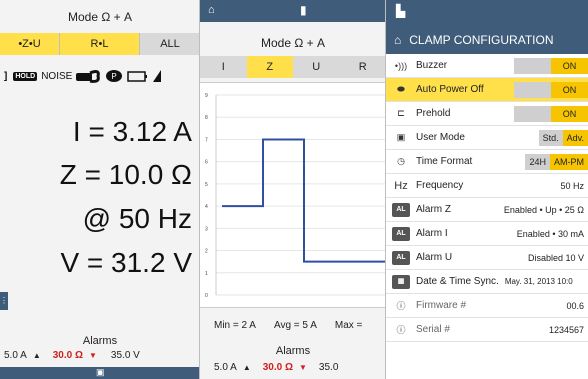 Image resolution: width=588 pixels, height=379 pixels. I want to click on trend-line, so click(304, 200).